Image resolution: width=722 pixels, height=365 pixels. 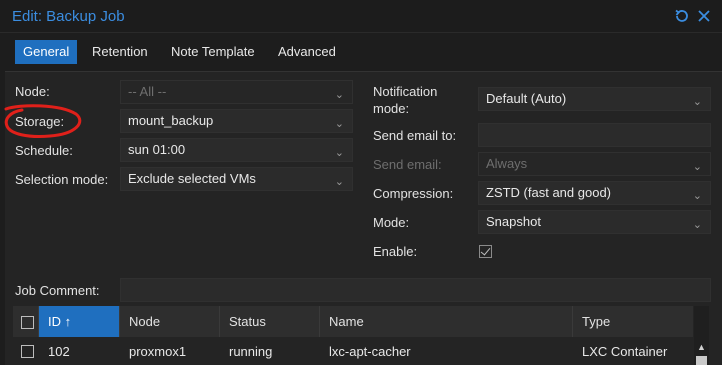 I want to click on send-email-select: Always ⌄, so click(x=594, y=164).